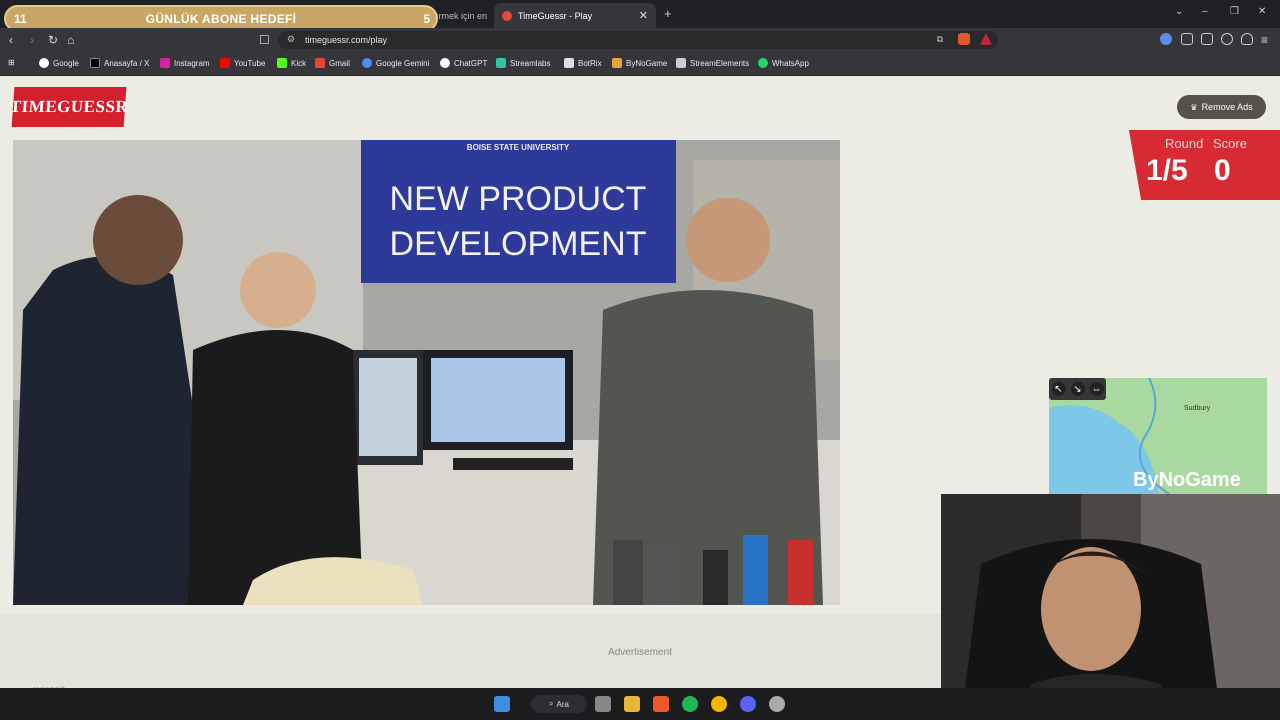 The height and width of the screenshot is (720, 1280). I want to click on instagram-icon, so click(165, 63).